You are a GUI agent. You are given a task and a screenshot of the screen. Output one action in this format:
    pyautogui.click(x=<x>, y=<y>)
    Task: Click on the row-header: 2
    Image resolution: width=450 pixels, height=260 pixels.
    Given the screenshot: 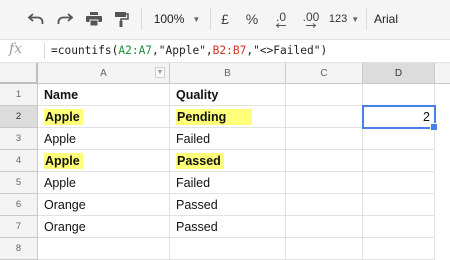 What is the action you would take?
    pyautogui.click(x=19, y=117)
    